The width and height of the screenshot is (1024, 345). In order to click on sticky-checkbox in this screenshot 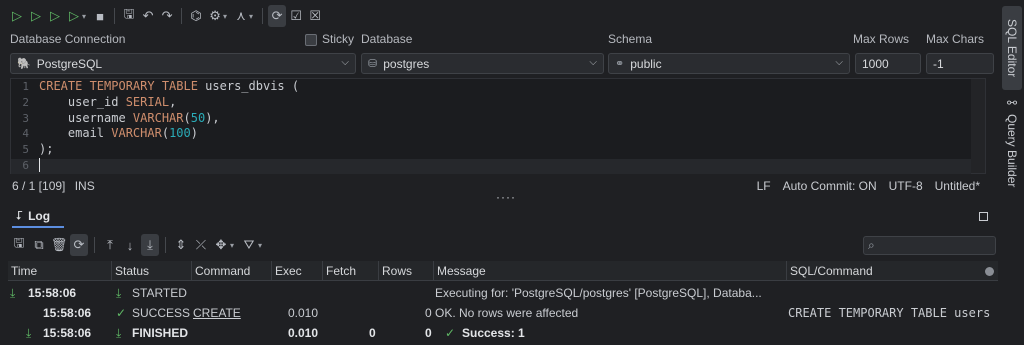, I will do `click(311, 40)`.